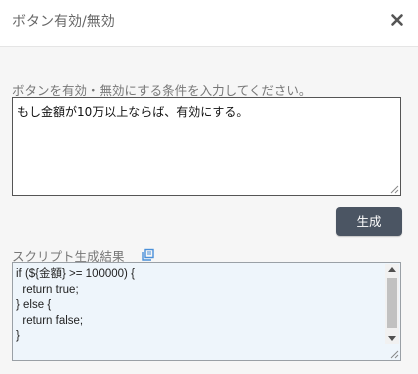  I want to click on scroll-thumb, so click(392, 303).